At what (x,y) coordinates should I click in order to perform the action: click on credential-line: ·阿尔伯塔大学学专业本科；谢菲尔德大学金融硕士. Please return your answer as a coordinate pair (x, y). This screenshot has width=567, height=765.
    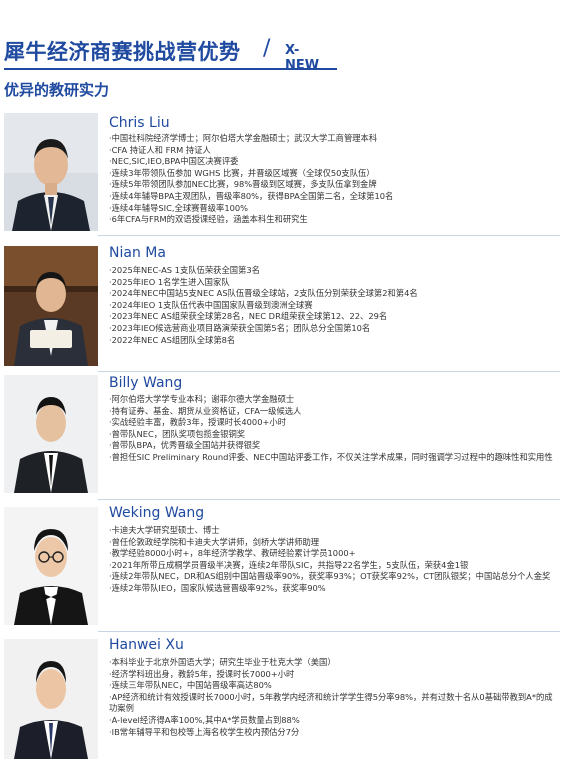
    Looking at the image, I should click on (202, 399).